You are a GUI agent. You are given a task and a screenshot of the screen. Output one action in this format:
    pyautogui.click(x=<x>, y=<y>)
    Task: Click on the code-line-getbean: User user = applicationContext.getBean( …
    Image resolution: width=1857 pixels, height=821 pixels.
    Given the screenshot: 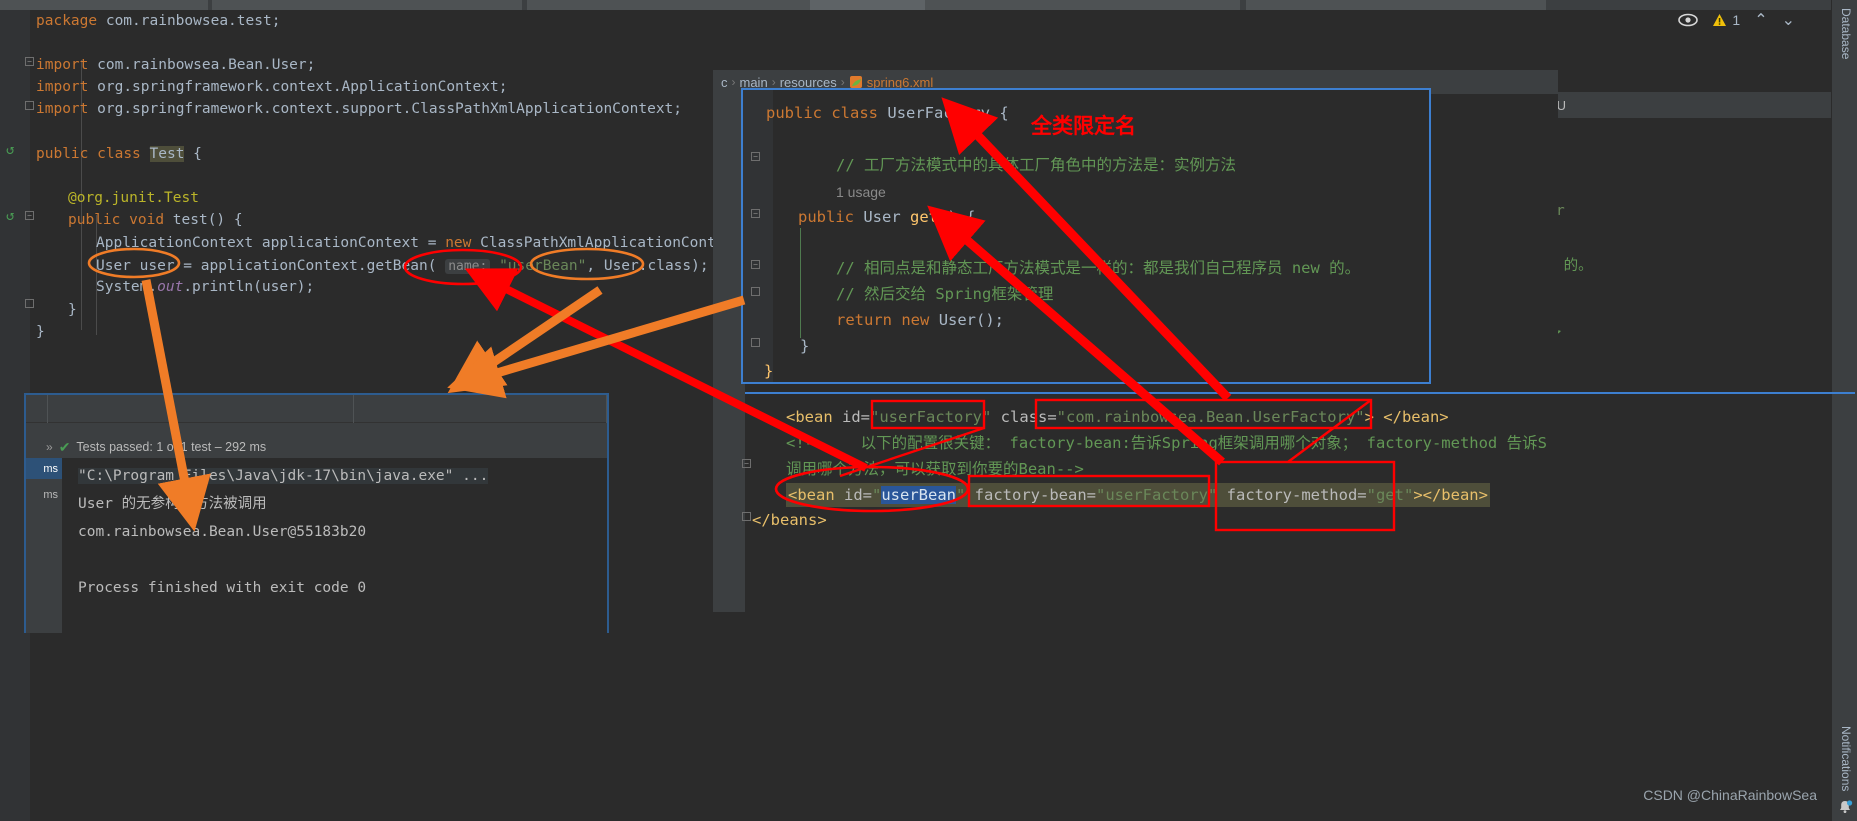 What is the action you would take?
    pyautogui.click(x=402, y=266)
    